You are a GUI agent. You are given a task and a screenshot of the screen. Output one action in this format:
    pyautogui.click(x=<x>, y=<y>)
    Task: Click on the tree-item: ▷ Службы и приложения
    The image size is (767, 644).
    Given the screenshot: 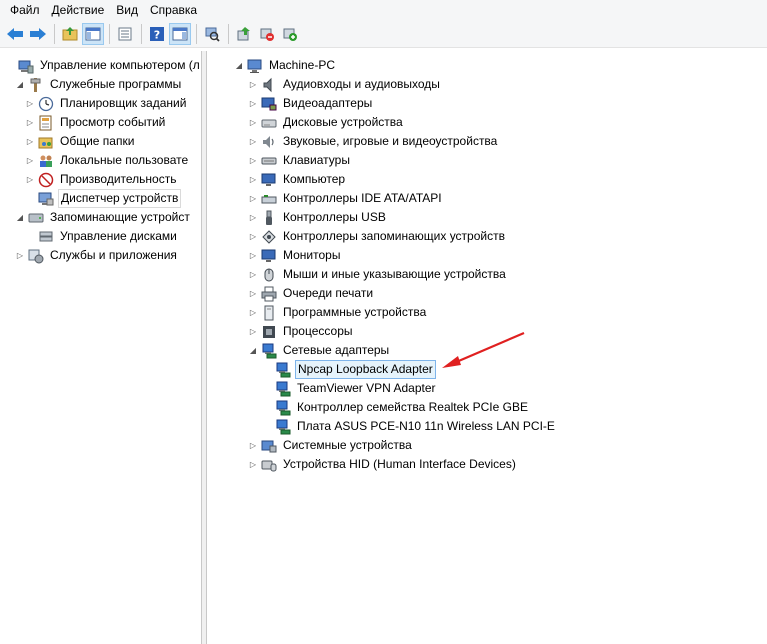 What is the action you would take?
    pyautogui.click(x=96, y=255)
    